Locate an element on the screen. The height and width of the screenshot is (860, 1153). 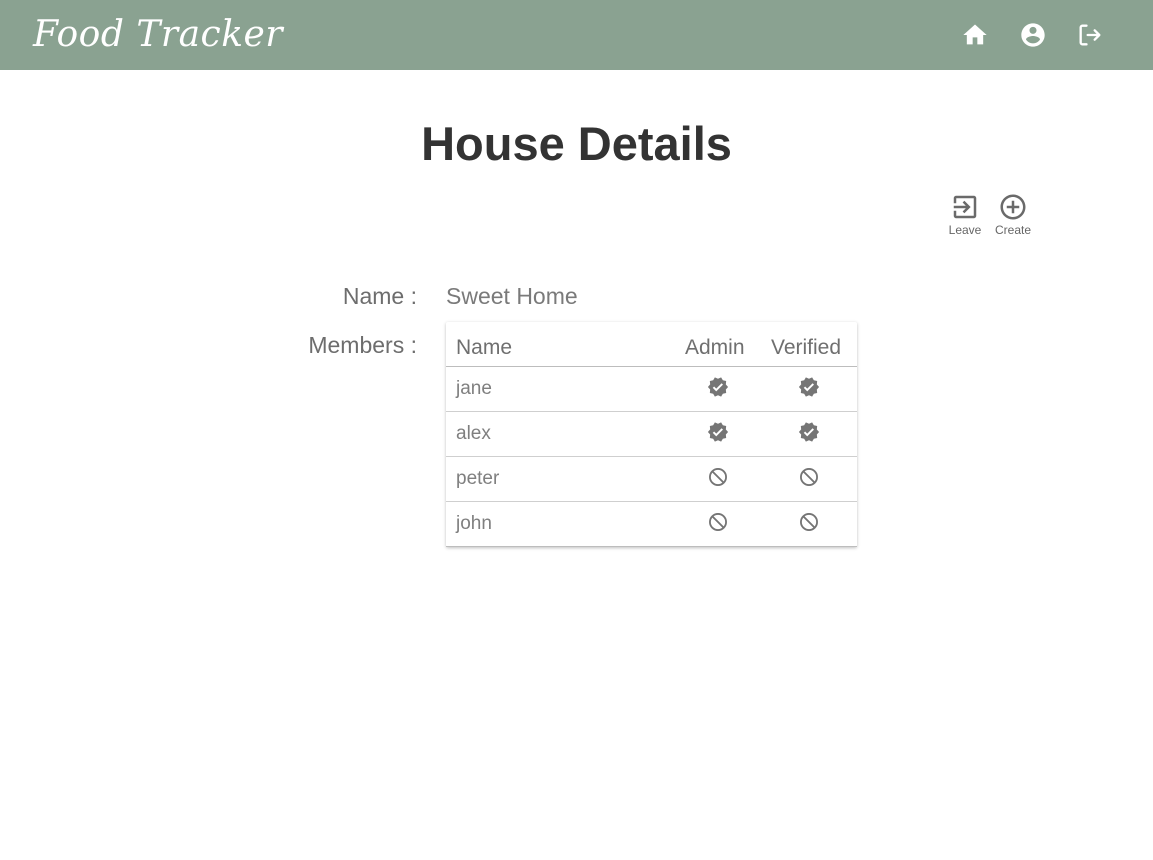
create-label: Create is located at coordinates (1013, 230).